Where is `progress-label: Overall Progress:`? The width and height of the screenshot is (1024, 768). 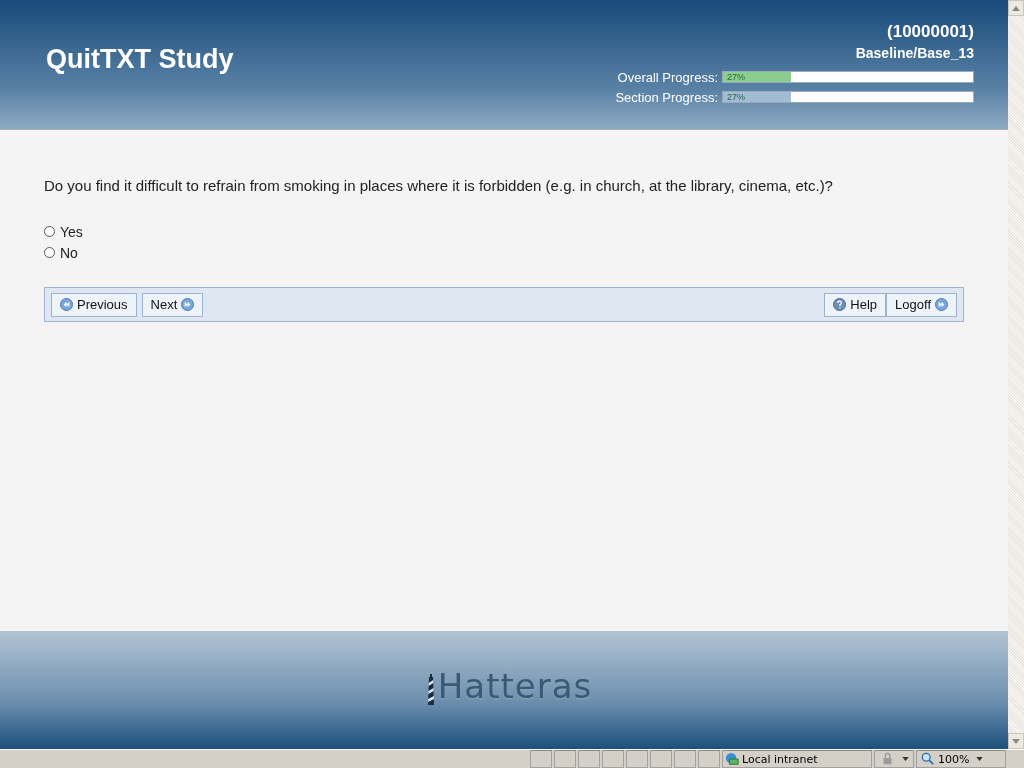 progress-label: Overall Progress: is located at coordinates (667, 77).